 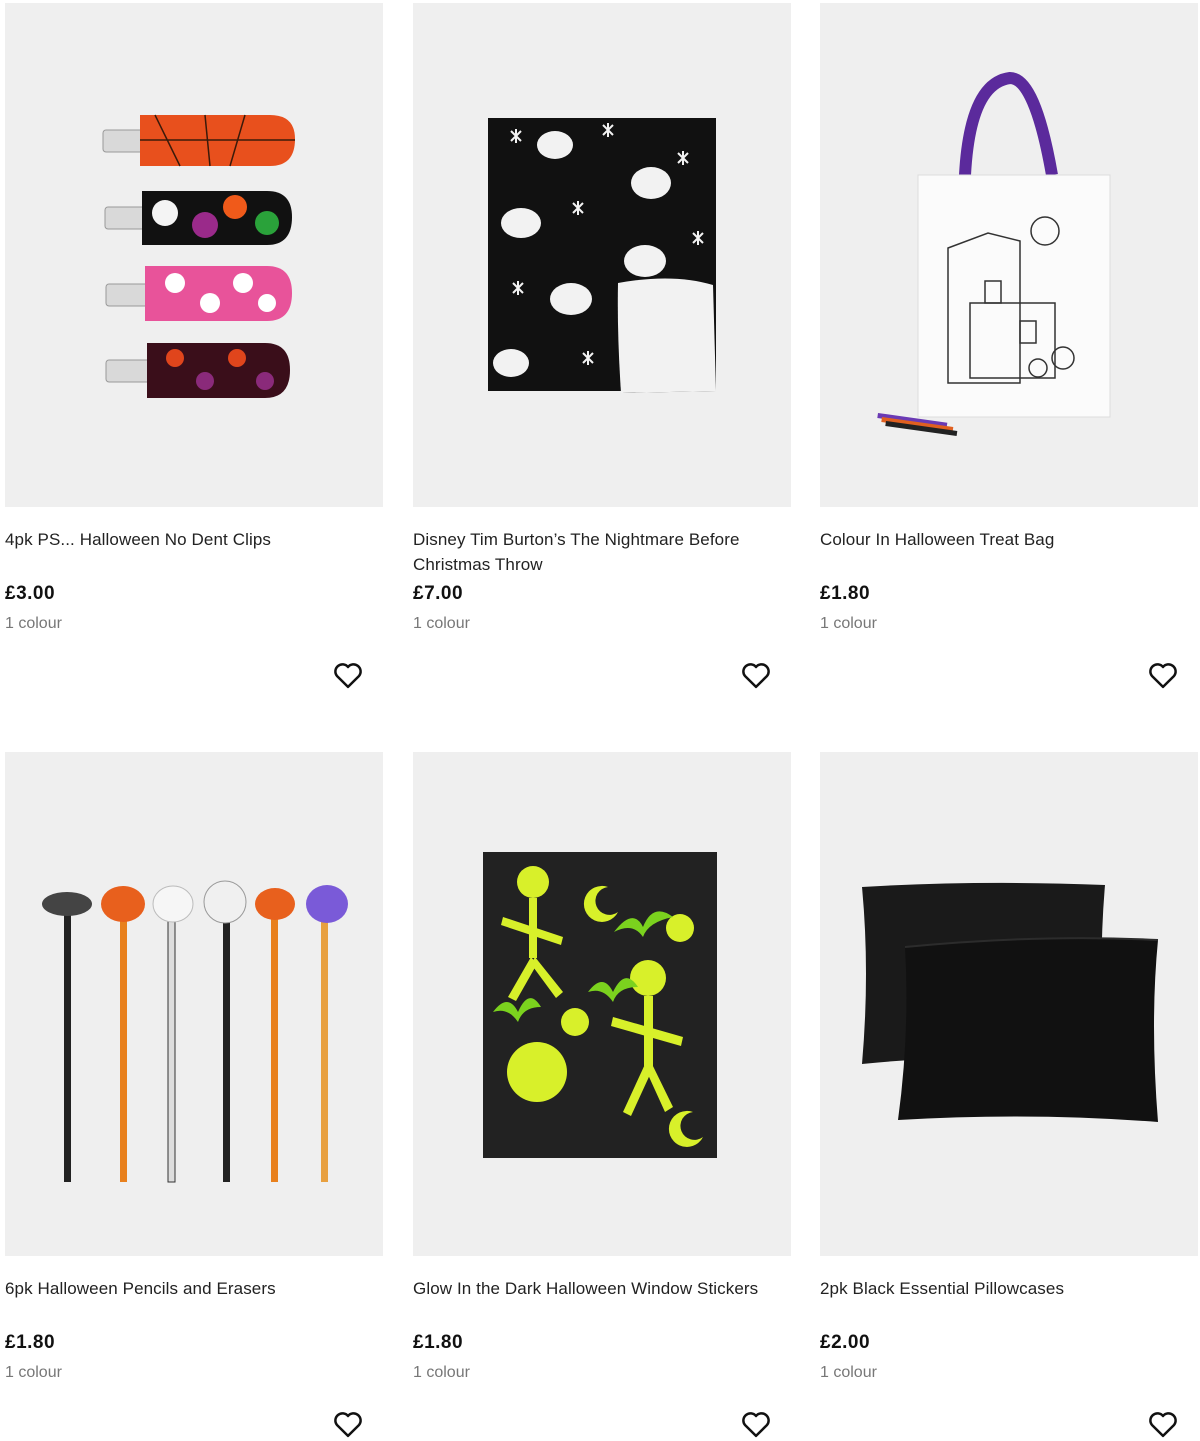 I want to click on product-price: £3.00, so click(x=30, y=593).